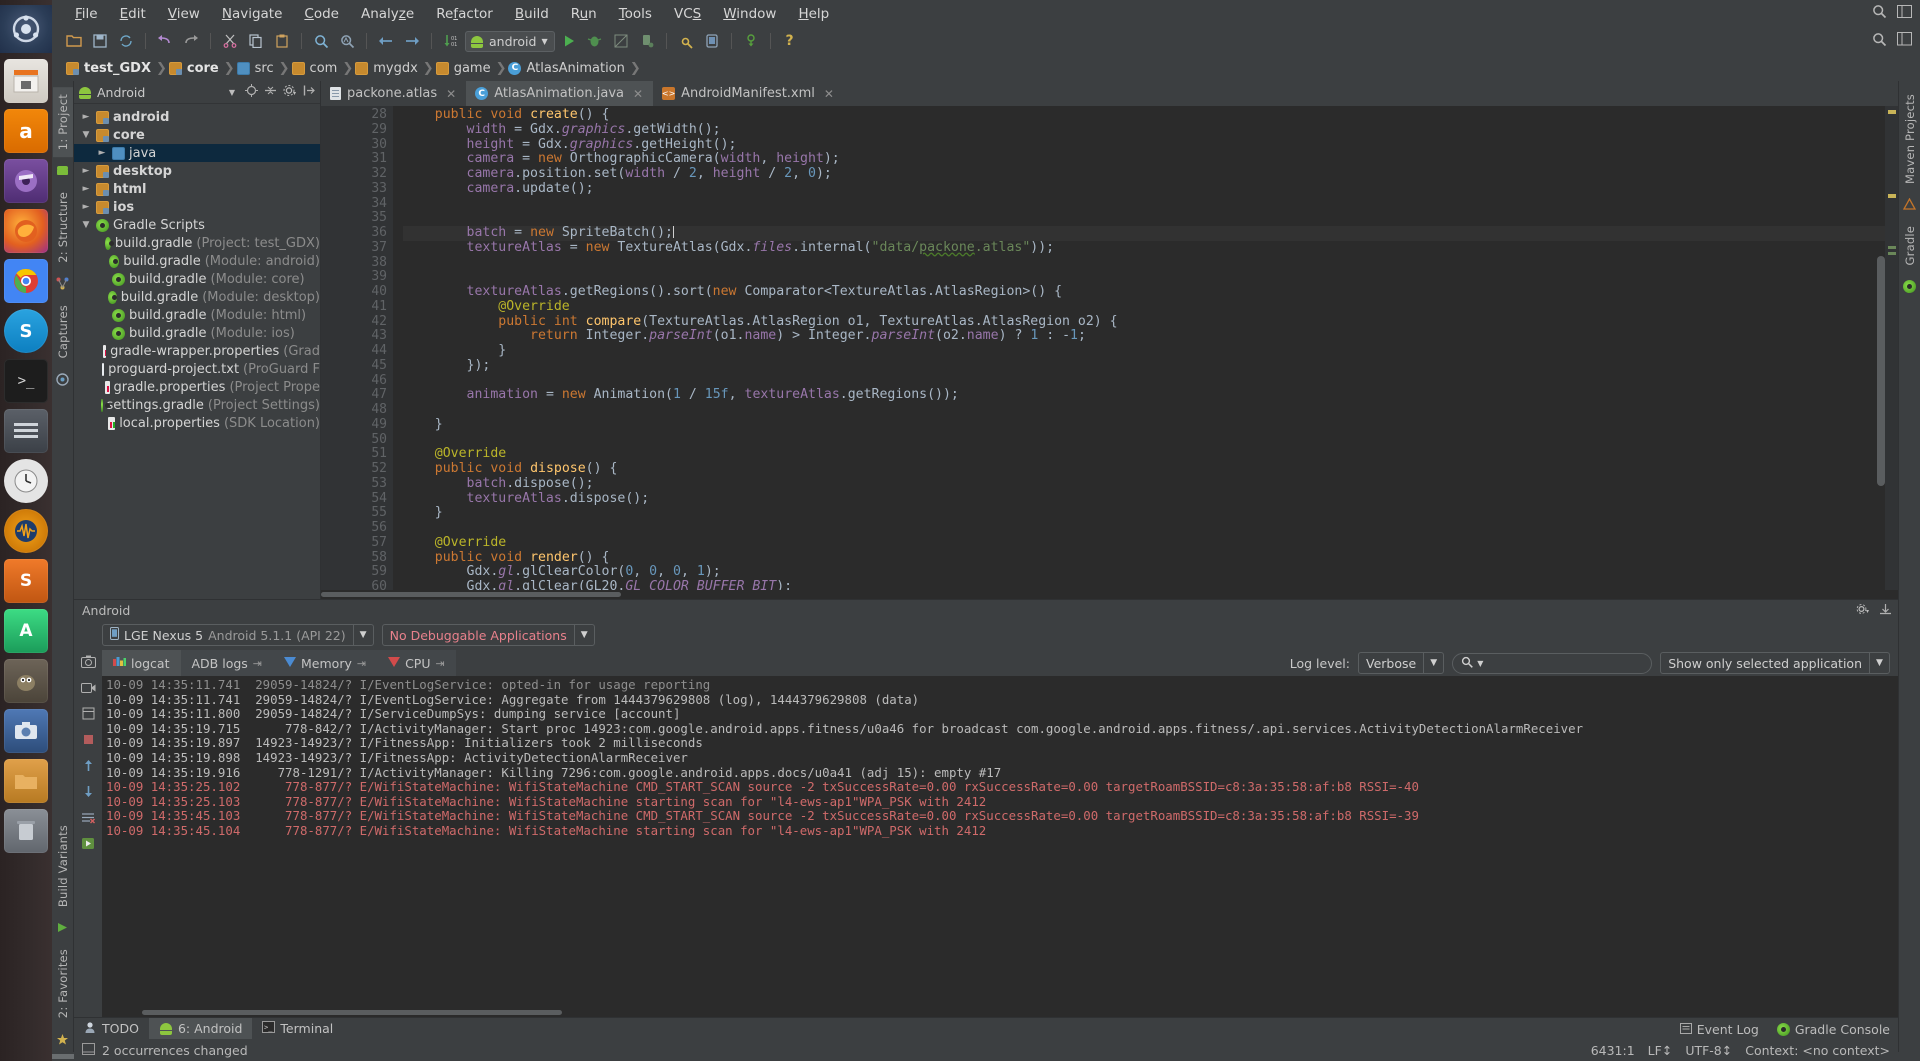 The height and width of the screenshot is (1061, 1920). I want to click on breadcrumb-item-src: src, so click(257, 68).